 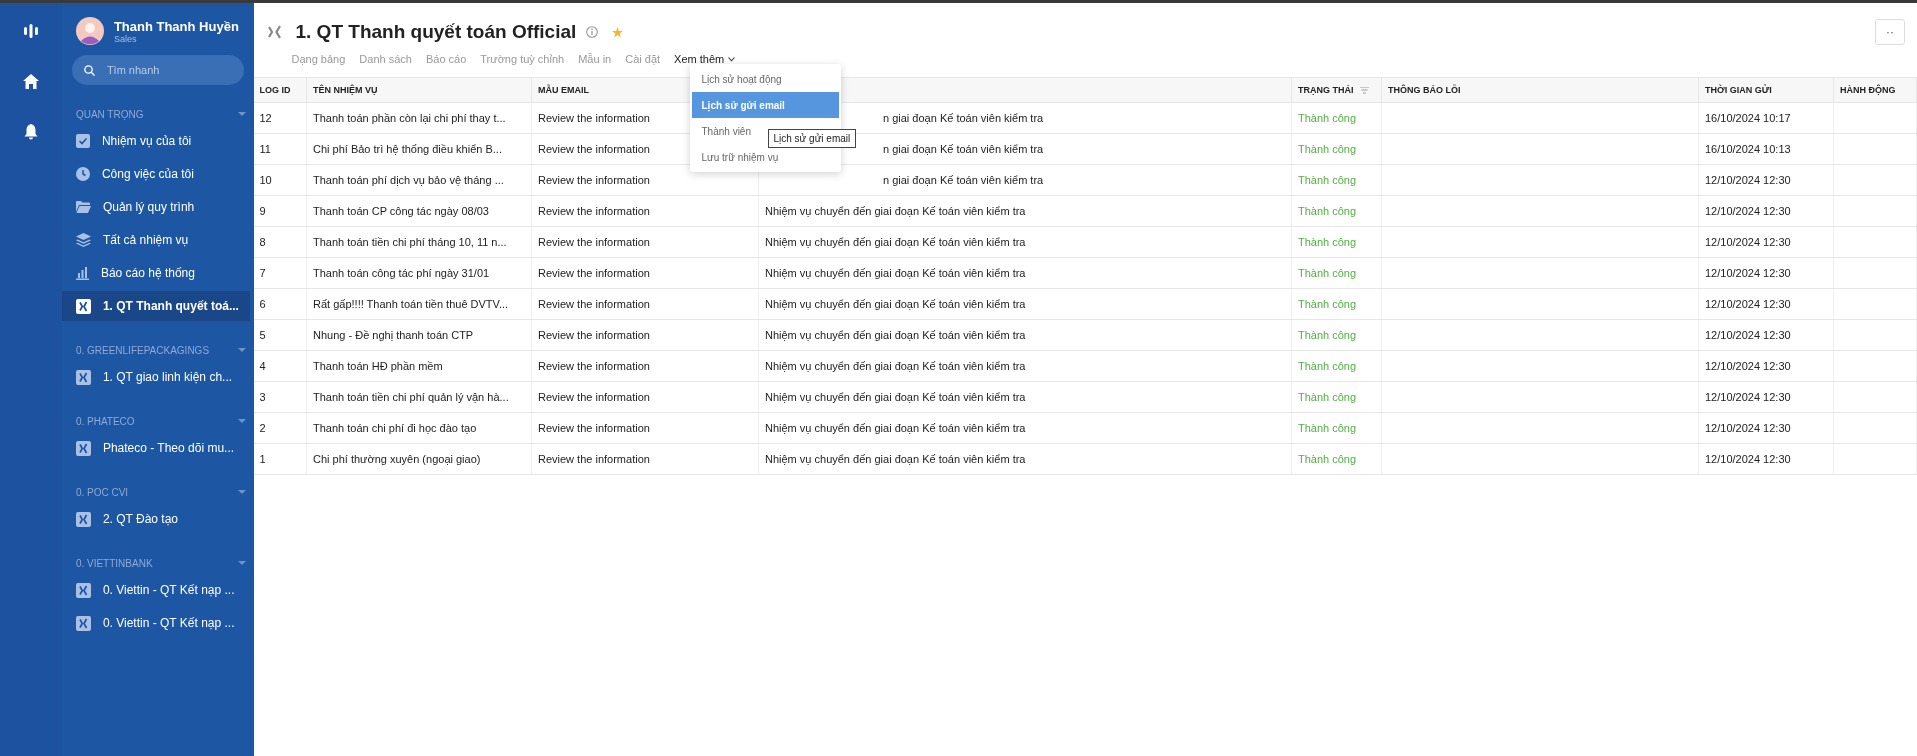 I want to click on table-cell: 6, so click(x=280, y=304).